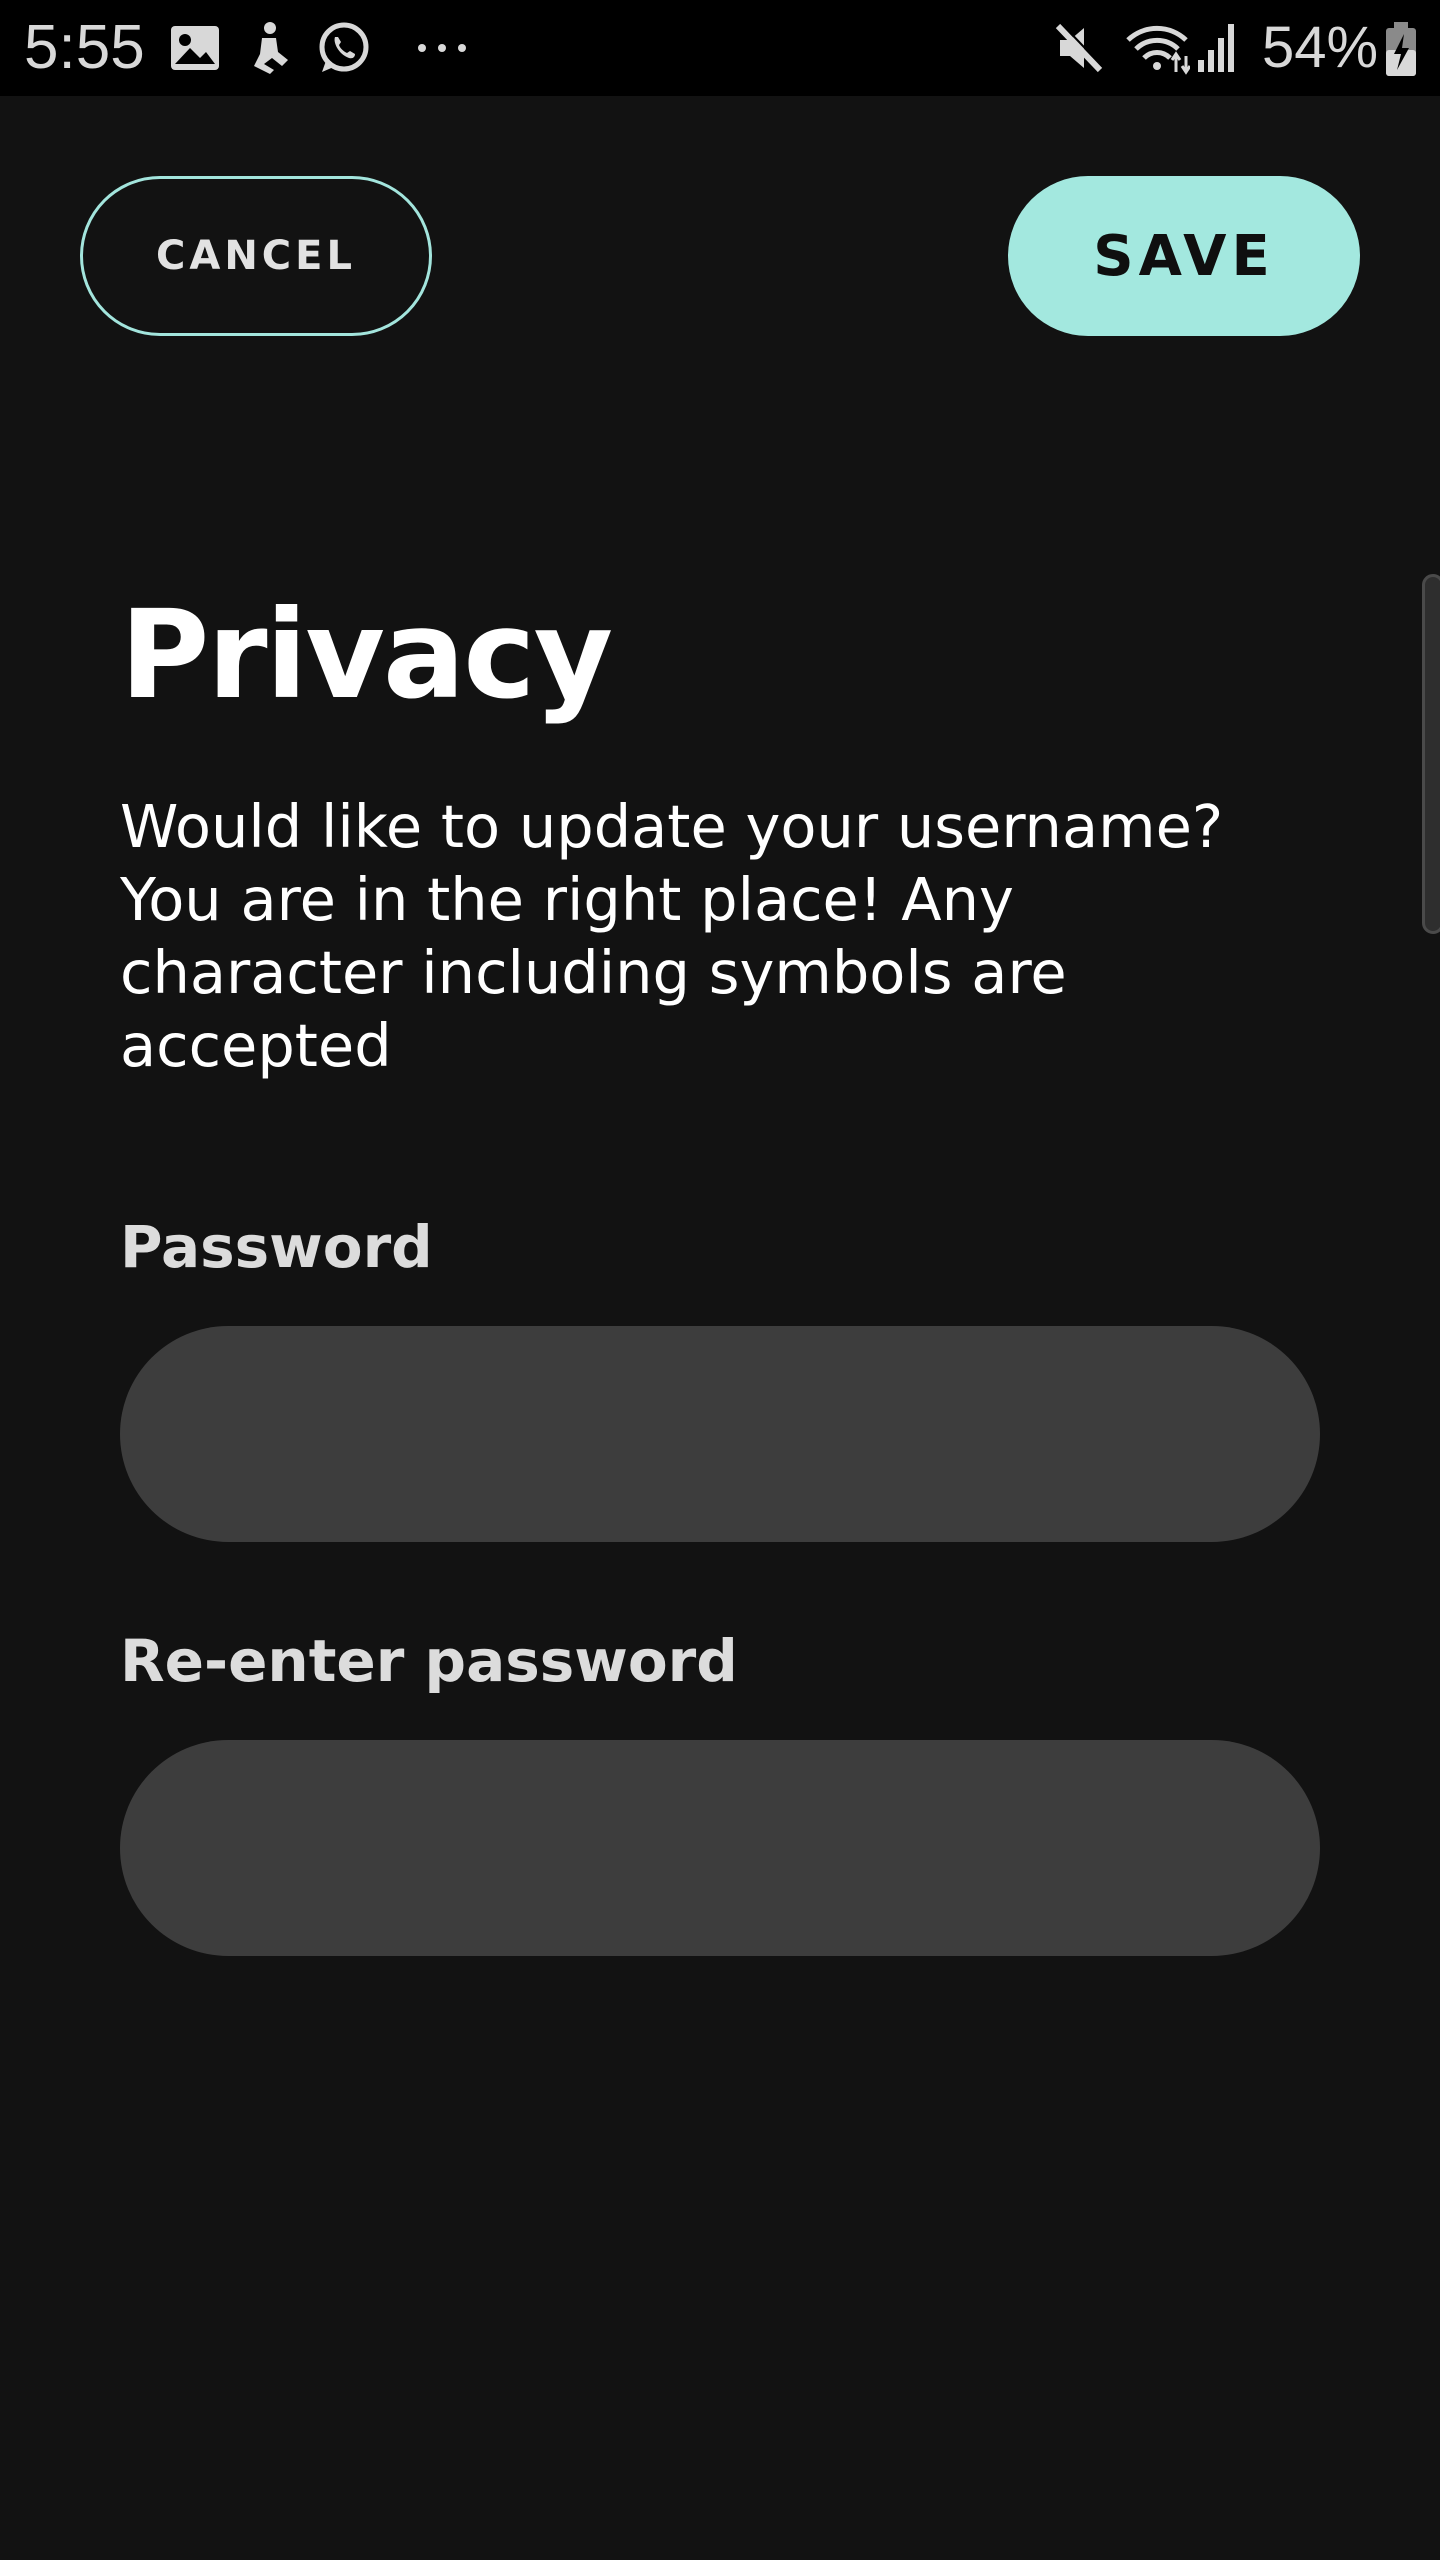 This screenshot has width=1440, height=2560. Describe the element at coordinates (720, 1848) in the screenshot. I see `reenter-password-input` at that location.